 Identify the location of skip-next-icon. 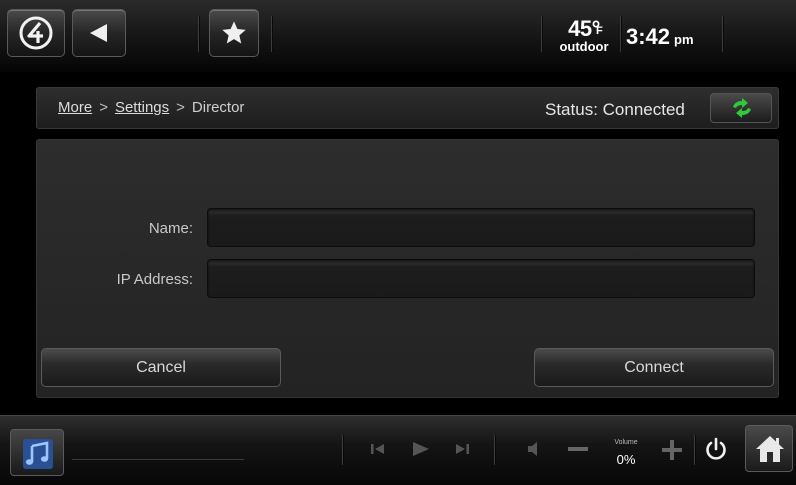
(462, 449).